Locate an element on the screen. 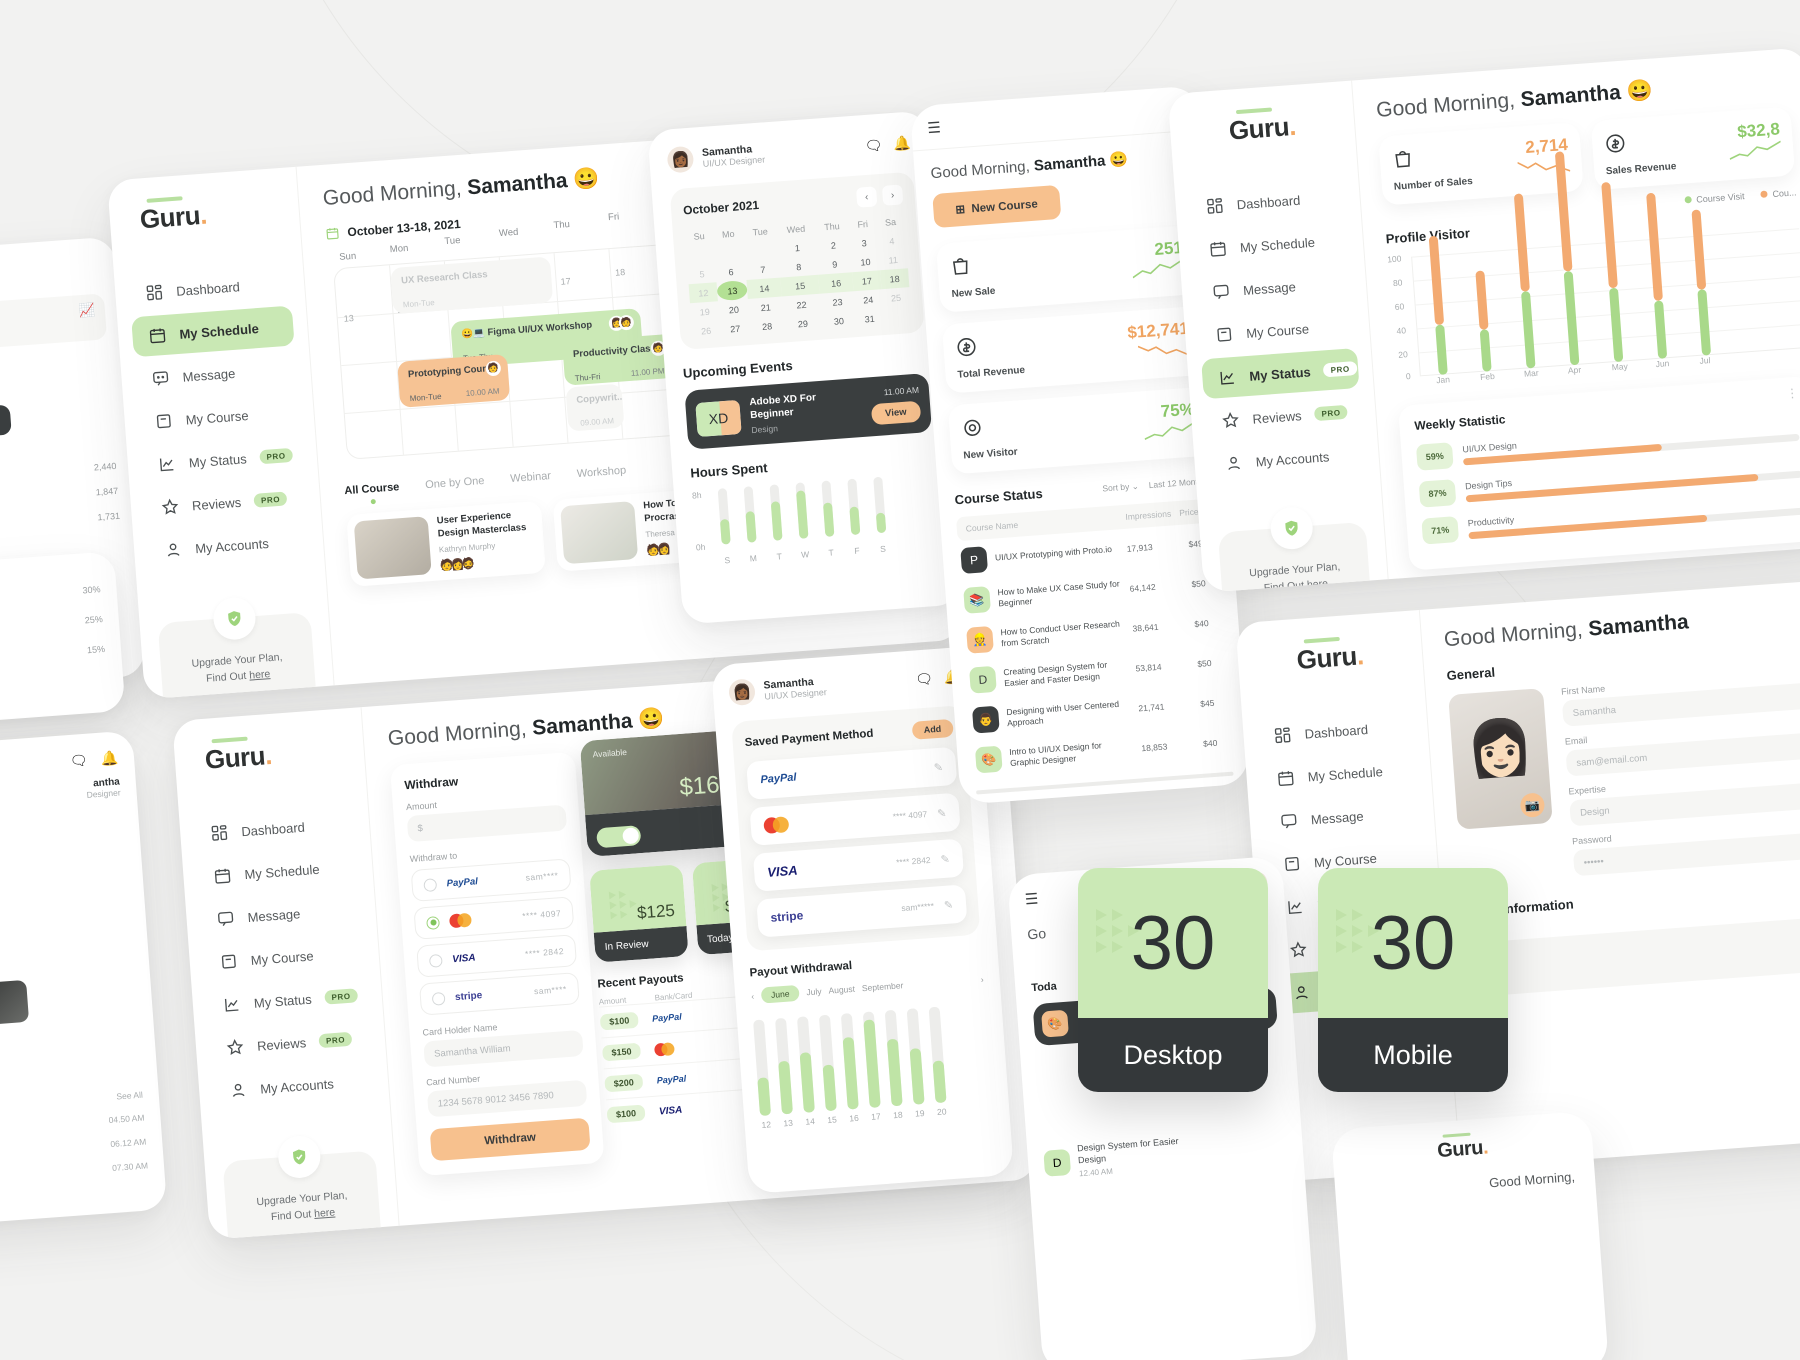 This screenshot has height=1360, width=1800. calendar-day: 29 is located at coordinates (802, 324).